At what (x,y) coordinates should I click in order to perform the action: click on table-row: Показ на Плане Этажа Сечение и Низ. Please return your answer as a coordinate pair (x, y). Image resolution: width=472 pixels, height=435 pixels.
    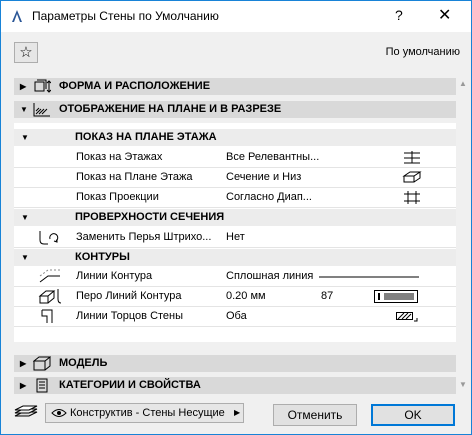
    Looking at the image, I should click on (235, 178).